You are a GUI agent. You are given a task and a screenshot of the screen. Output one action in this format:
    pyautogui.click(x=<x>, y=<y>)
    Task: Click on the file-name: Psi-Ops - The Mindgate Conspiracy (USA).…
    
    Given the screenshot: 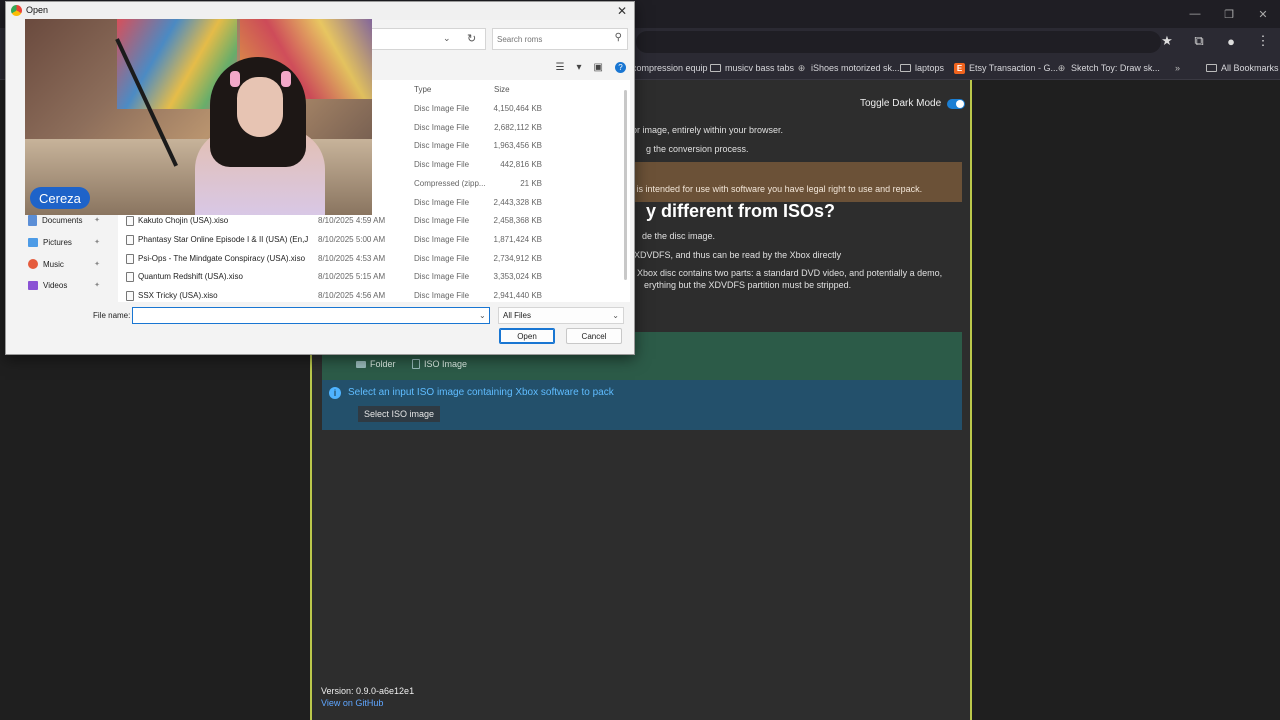 What is the action you would take?
    pyautogui.click(x=222, y=258)
    